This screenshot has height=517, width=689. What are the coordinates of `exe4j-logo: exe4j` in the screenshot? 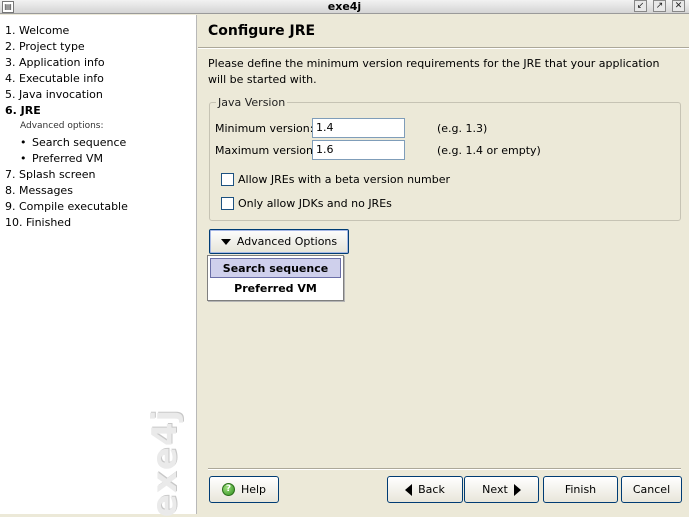 It's located at (165, 462).